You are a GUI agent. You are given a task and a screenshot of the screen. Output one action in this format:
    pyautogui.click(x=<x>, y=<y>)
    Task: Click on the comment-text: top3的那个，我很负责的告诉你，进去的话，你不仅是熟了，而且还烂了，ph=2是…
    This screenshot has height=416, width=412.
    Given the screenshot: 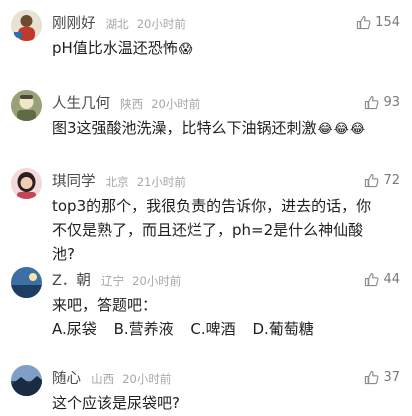 What is the action you would take?
    pyautogui.click(x=212, y=230)
    